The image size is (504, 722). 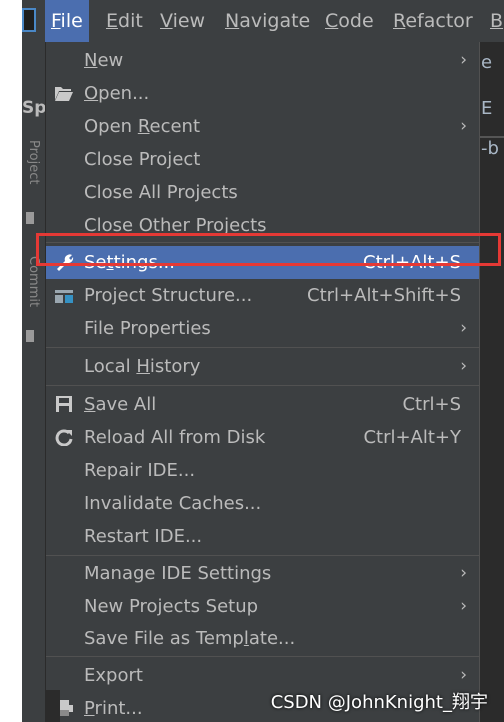 I want to click on project-structure-icon, so click(x=64, y=296).